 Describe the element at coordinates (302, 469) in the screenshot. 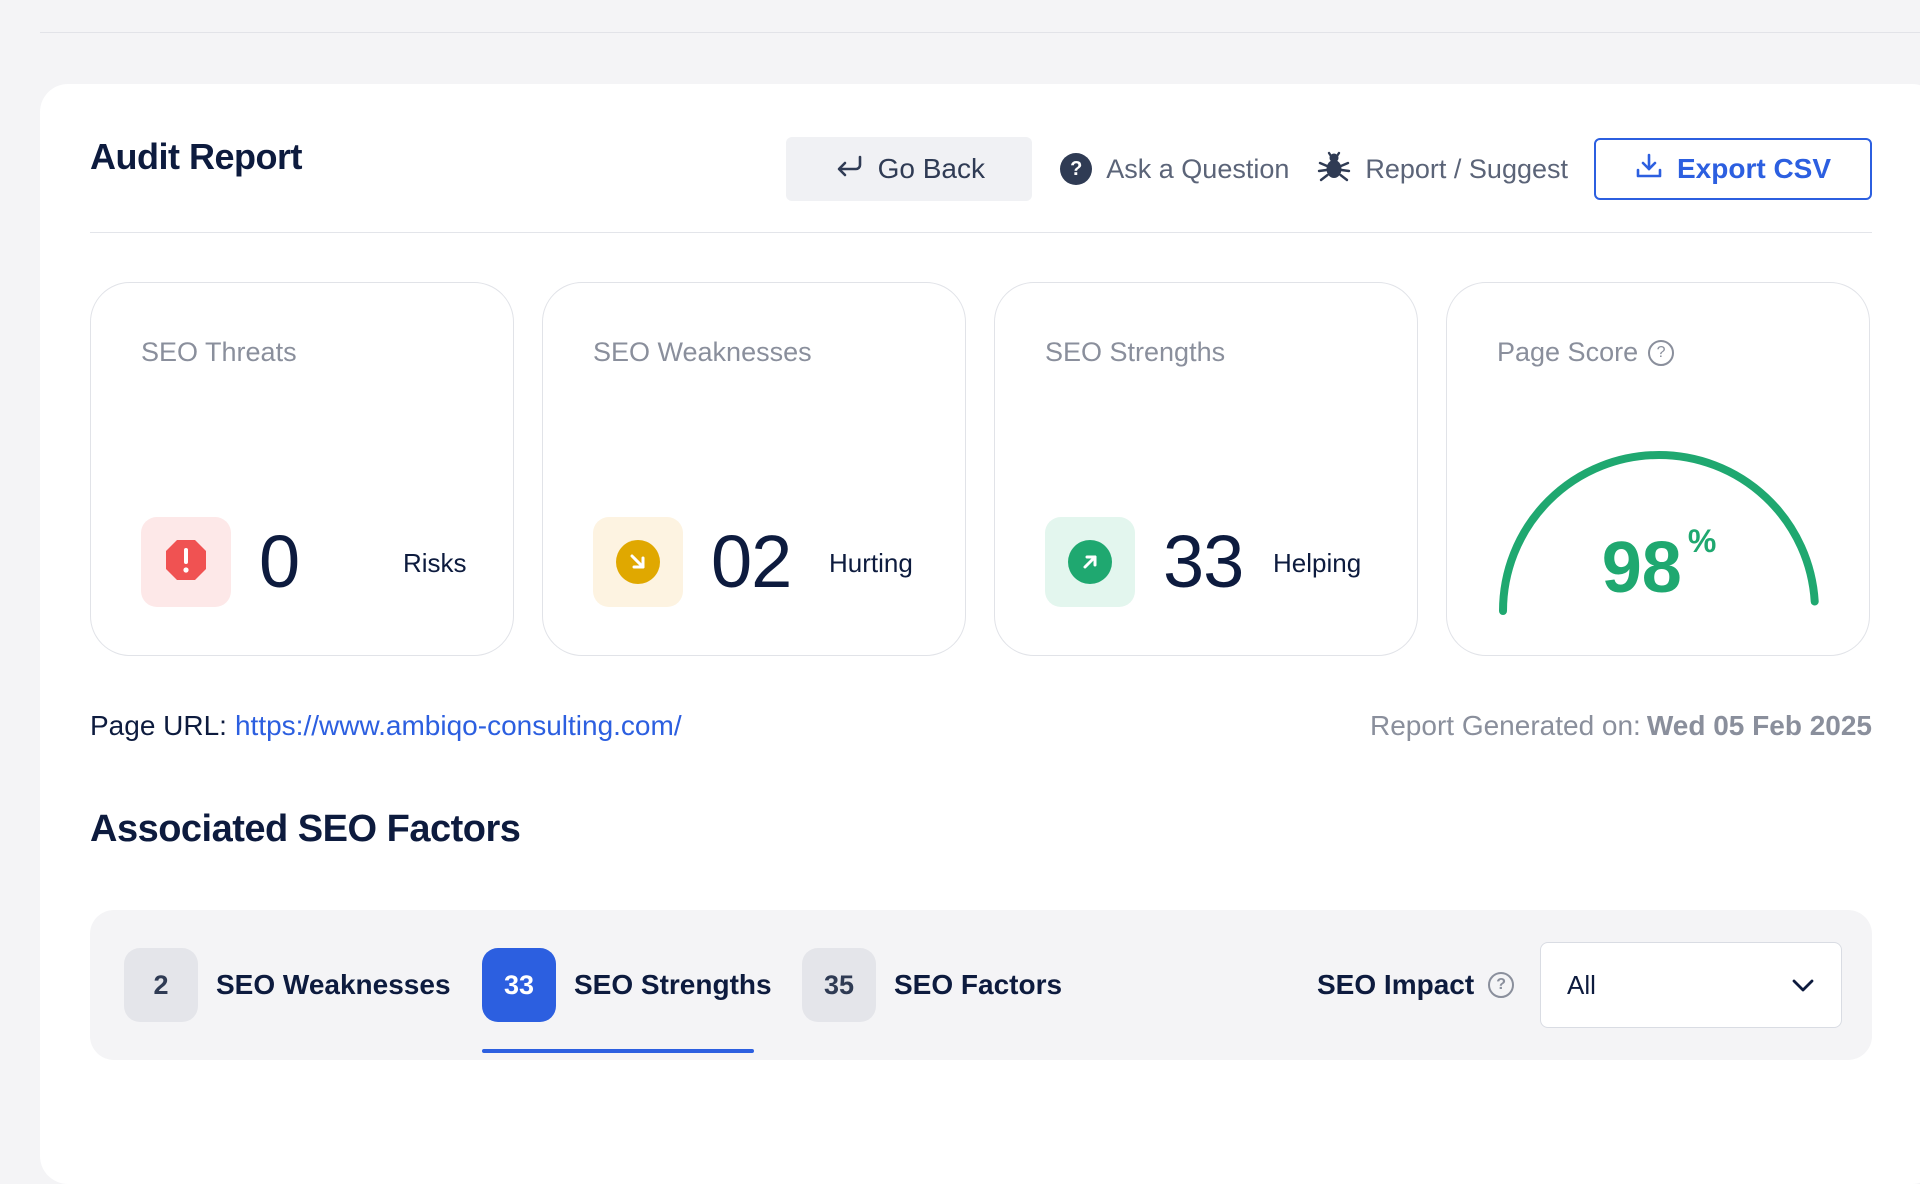

I see `seo-threats-card: SEO Threats 0 Risks` at that location.